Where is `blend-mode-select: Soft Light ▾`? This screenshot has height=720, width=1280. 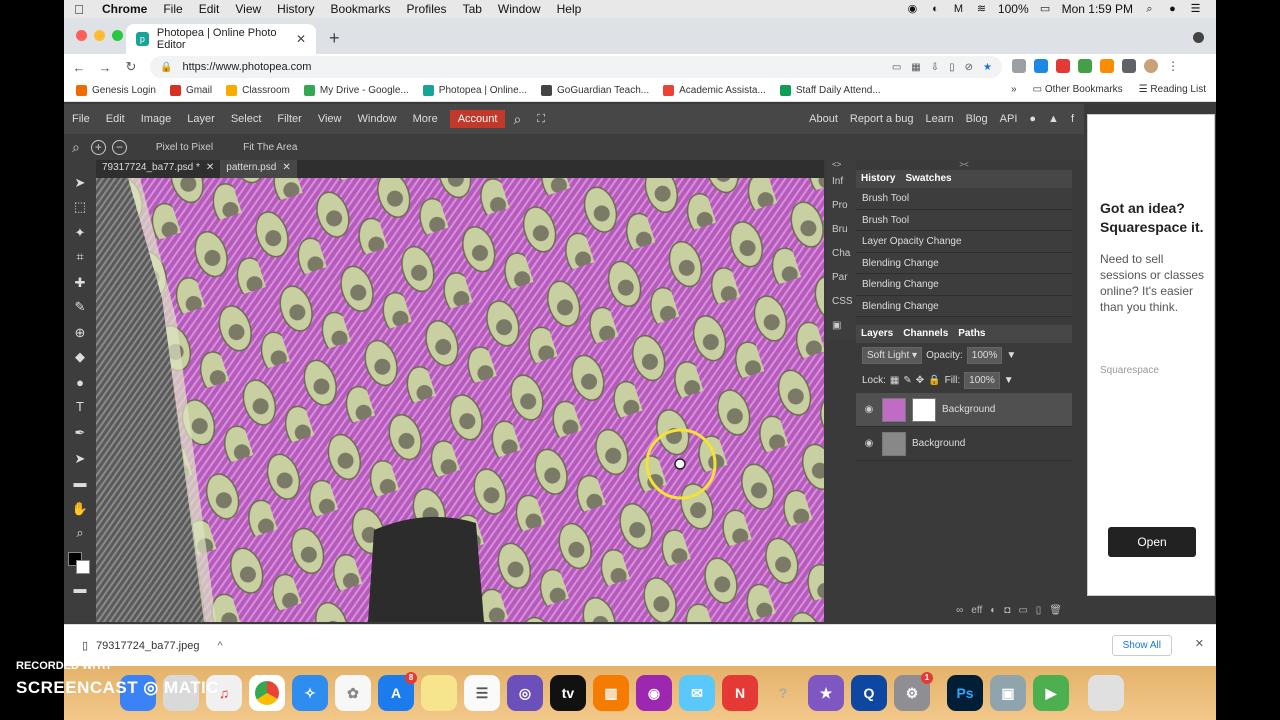
blend-mode-select: Soft Light ▾ is located at coordinates (892, 355).